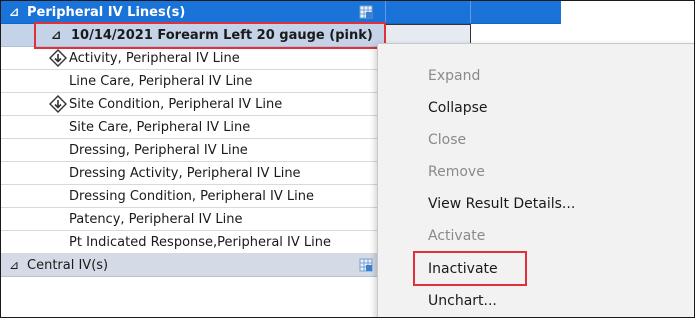 The height and width of the screenshot is (318, 695). What do you see at coordinates (158, 150) in the screenshot?
I see `row-label: Dressing, Peripheral IV Line` at bounding box center [158, 150].